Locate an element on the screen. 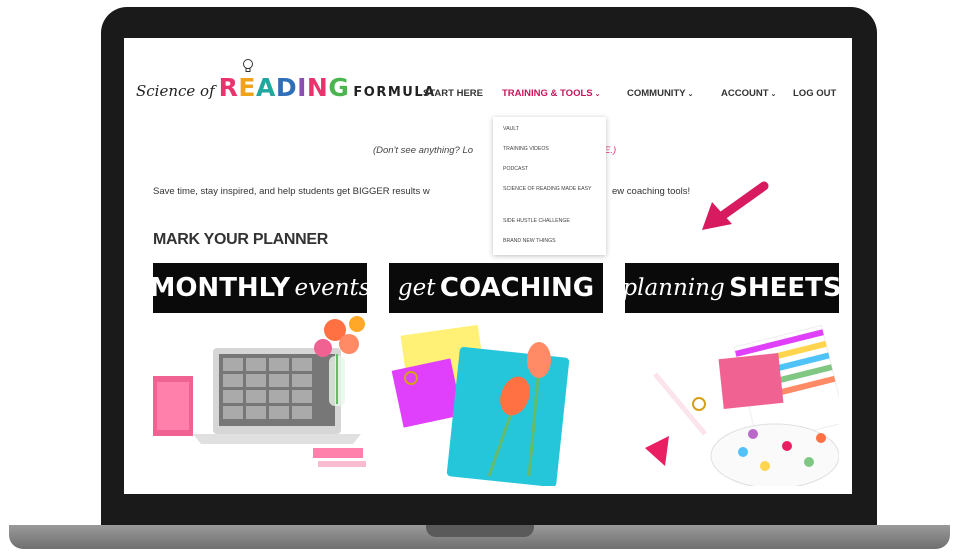  nav-account: ACCOUNT ⌄ is located at coordinates (748, 93).